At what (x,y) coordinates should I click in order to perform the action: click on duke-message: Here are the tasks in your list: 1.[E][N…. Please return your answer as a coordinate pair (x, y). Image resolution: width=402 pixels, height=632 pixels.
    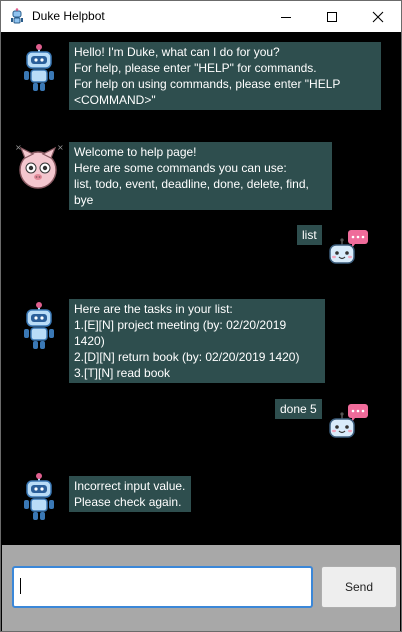
    Looking at the image, I should click on (197, 341).